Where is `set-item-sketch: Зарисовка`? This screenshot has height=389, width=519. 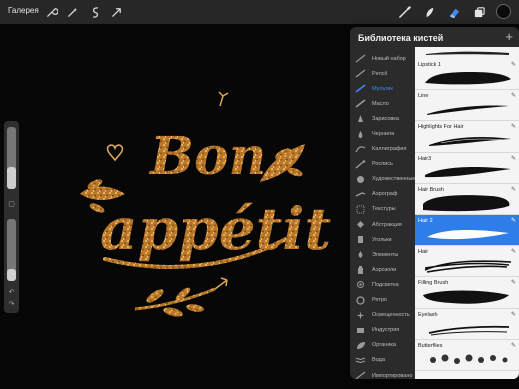 set-item-sketch: Зарисовка is located at coordinates (382, 118).